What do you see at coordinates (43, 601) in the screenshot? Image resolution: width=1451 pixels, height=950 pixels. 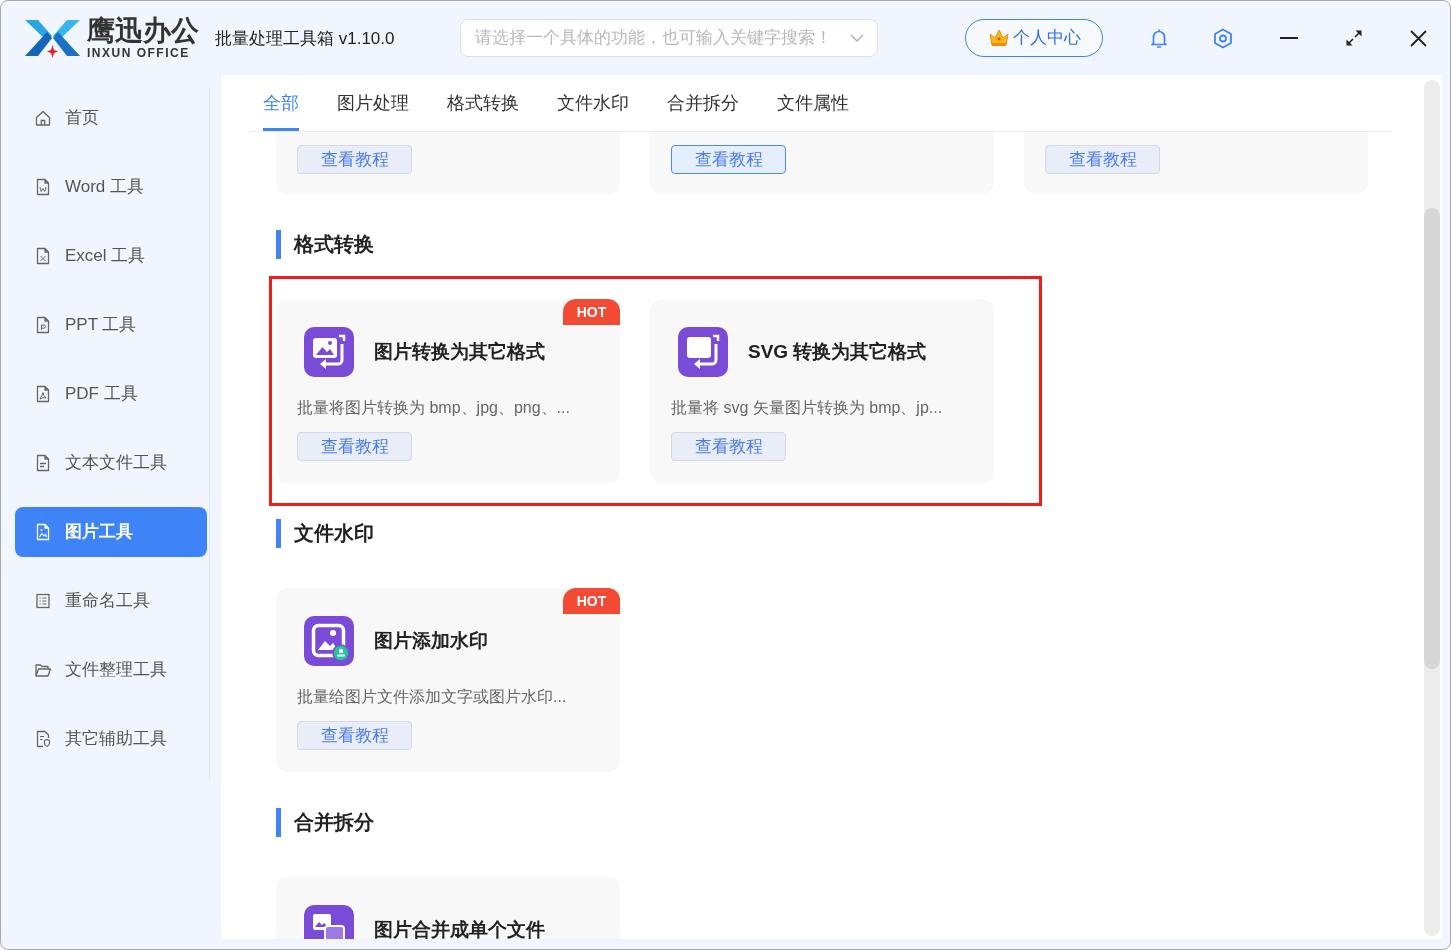 I see `list-icon` at bounding box center [43, 601].